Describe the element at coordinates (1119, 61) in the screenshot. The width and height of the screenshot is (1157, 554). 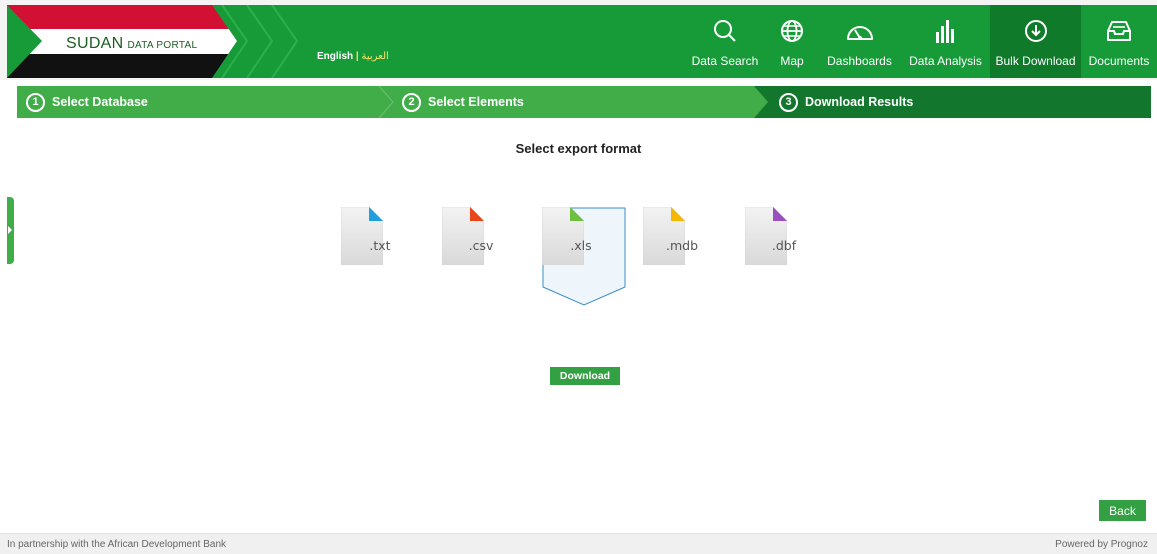
I see `nav-label: Documents` at that location.